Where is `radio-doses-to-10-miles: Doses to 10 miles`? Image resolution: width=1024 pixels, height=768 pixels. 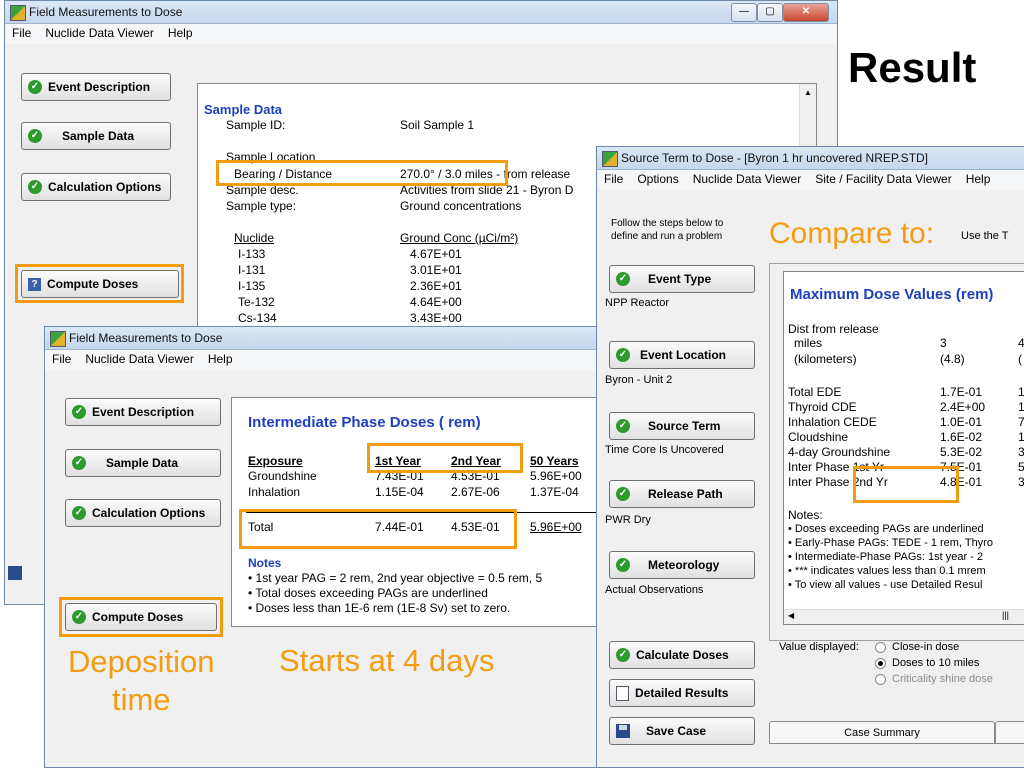 radio-doses-to-10-miles: Doses to 10 miles is located at coordinates (927, 663).